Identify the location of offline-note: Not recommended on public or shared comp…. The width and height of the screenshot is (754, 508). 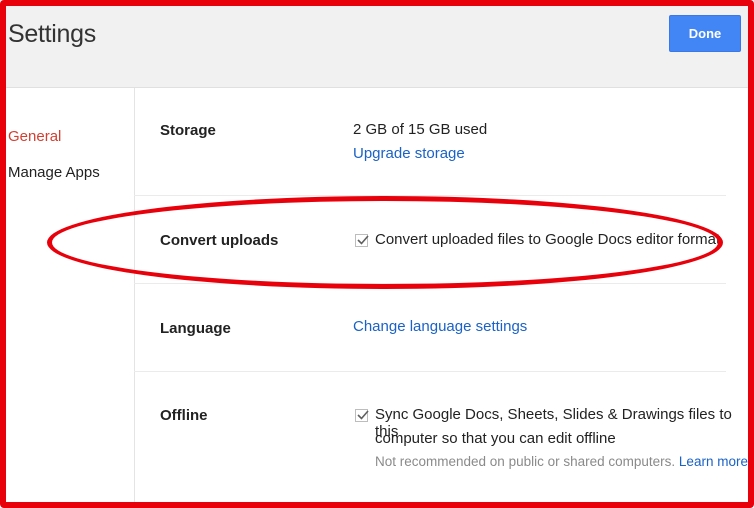
(561, 461).